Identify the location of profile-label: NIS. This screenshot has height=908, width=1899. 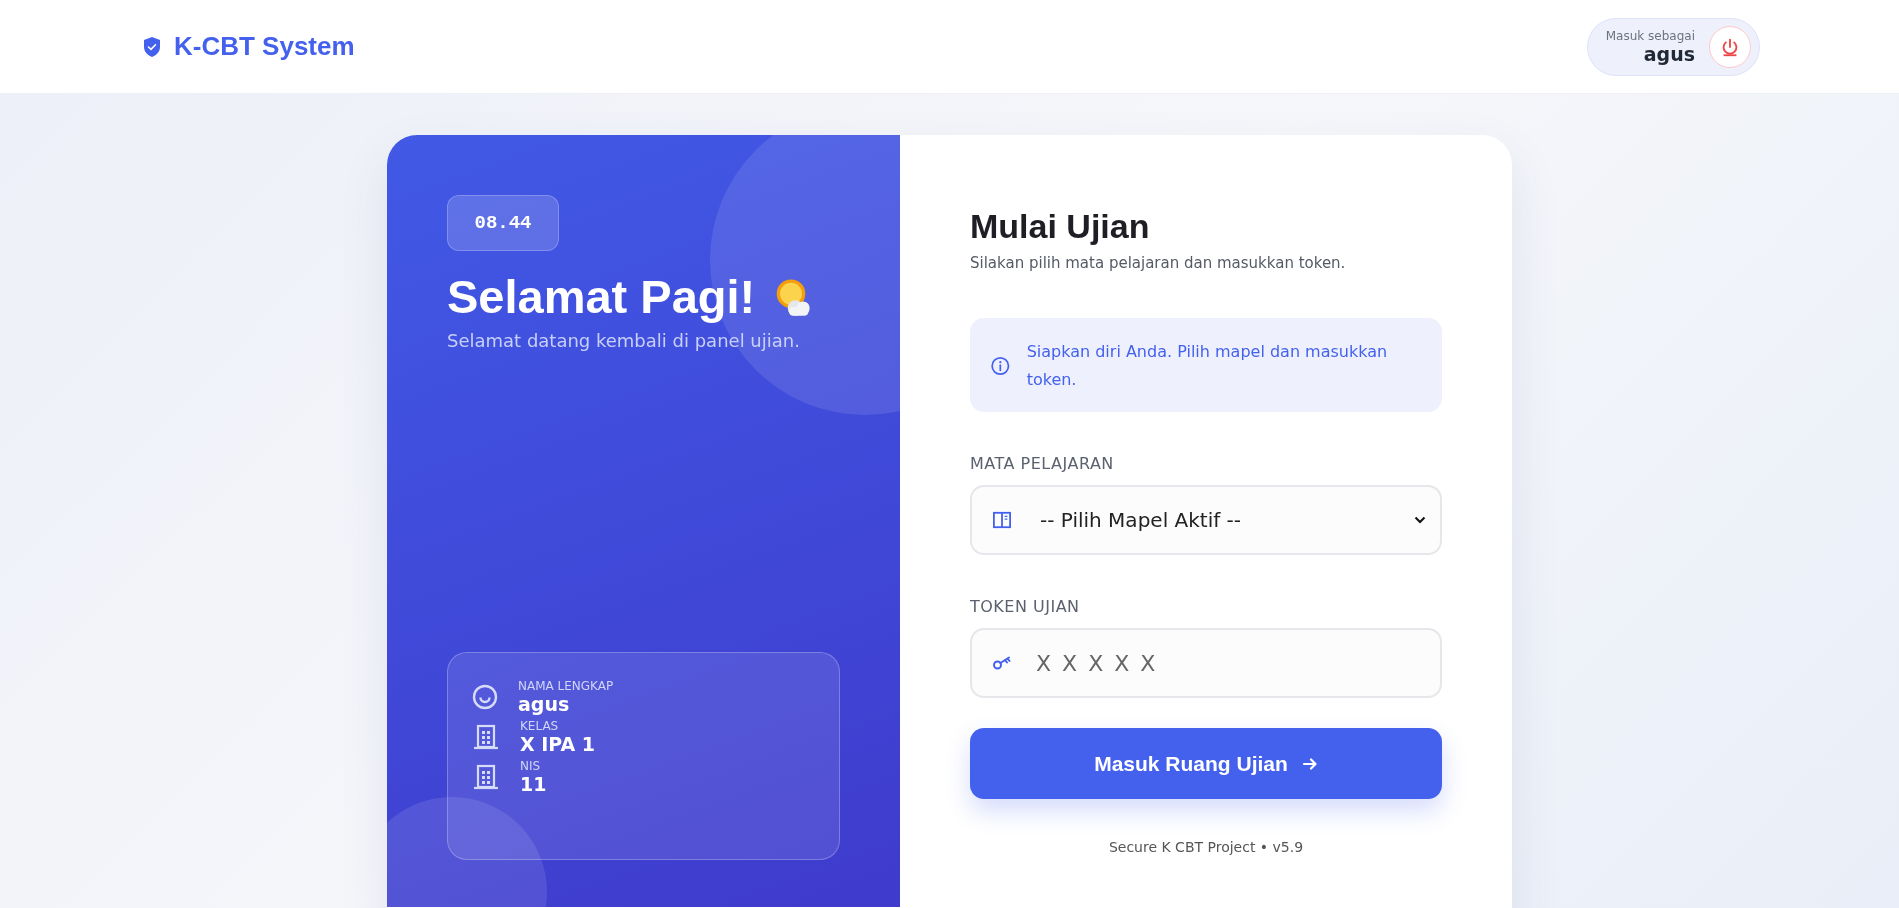
(531, 766).